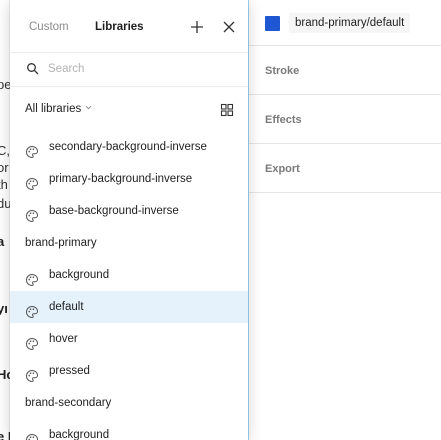  What do you see at coordinates (2, 241) in the screenshot?
I see `canvas-text-fragment: a` at bounding box center [2, 241].